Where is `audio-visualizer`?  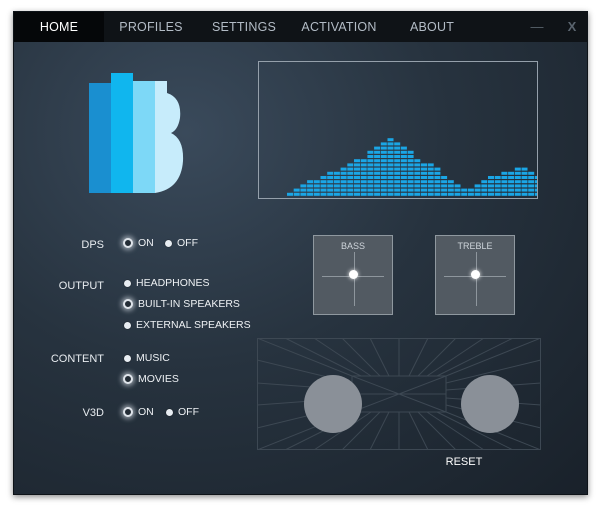 audio-visualizer is located at coordinates (409, 130).